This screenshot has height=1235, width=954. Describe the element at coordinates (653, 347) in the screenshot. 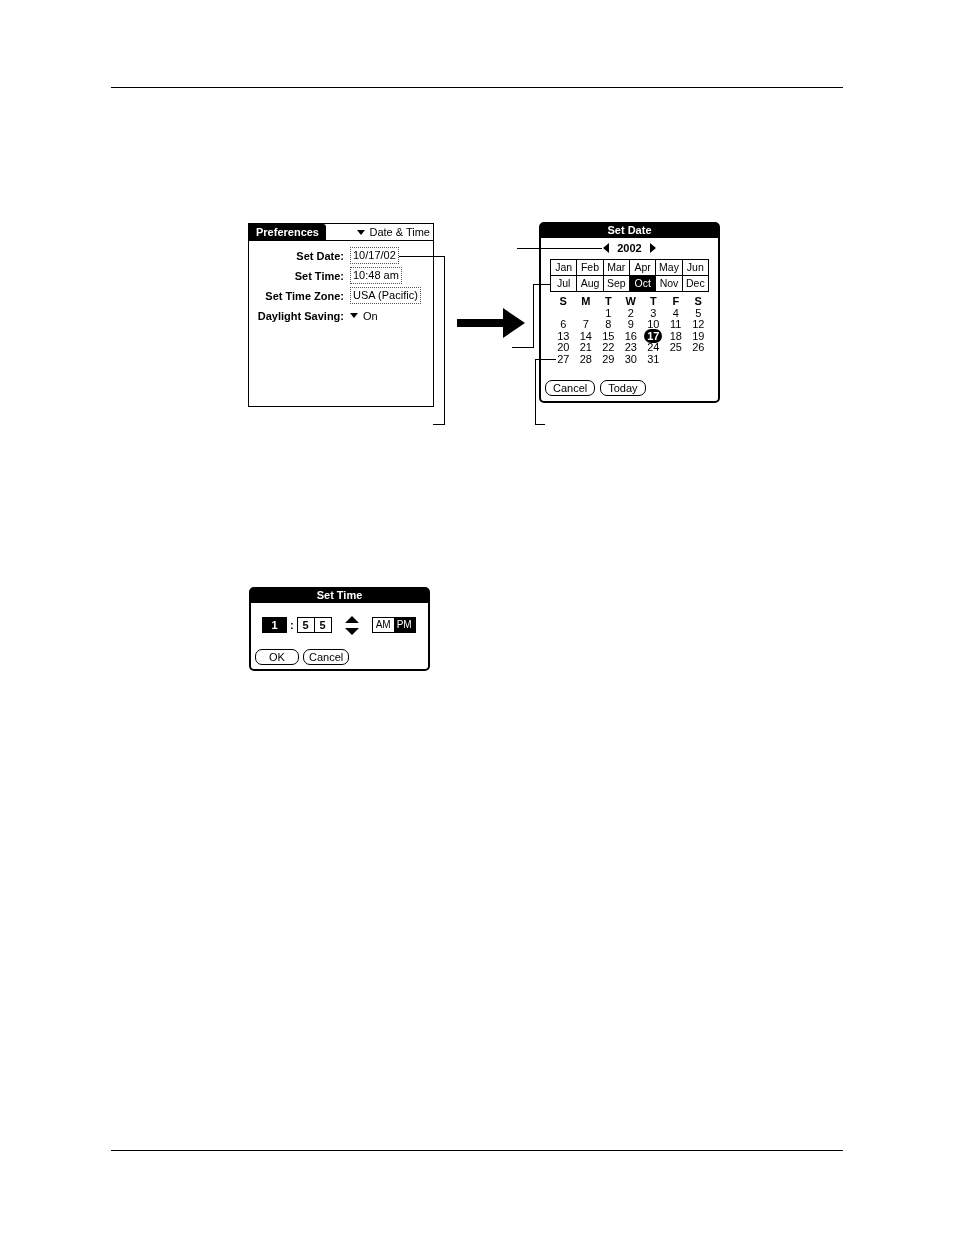

I see `day-number: 24` at that location.